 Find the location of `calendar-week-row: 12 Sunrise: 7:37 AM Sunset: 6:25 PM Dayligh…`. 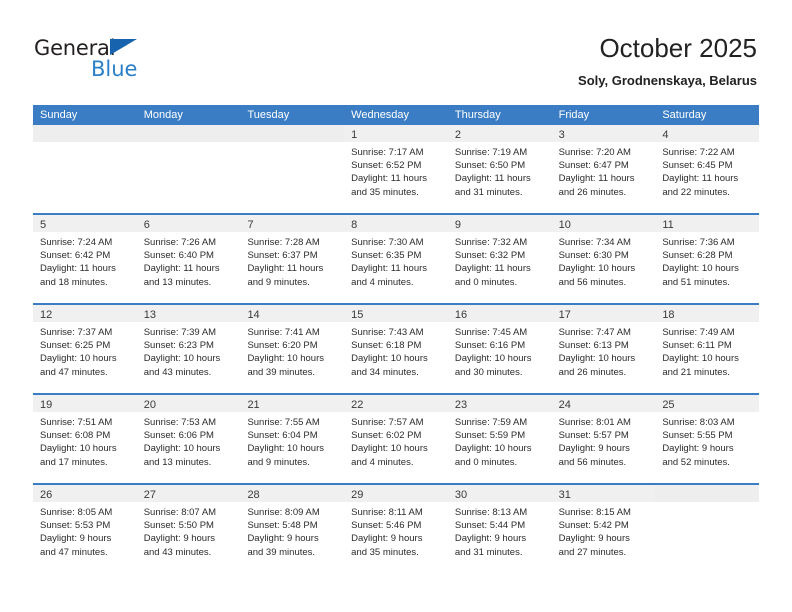

calendar-week-row: 12 Sunrise: 7:37 AM Sunset: 6:25 PM Dayligh… is located at coordinates (396, 348).